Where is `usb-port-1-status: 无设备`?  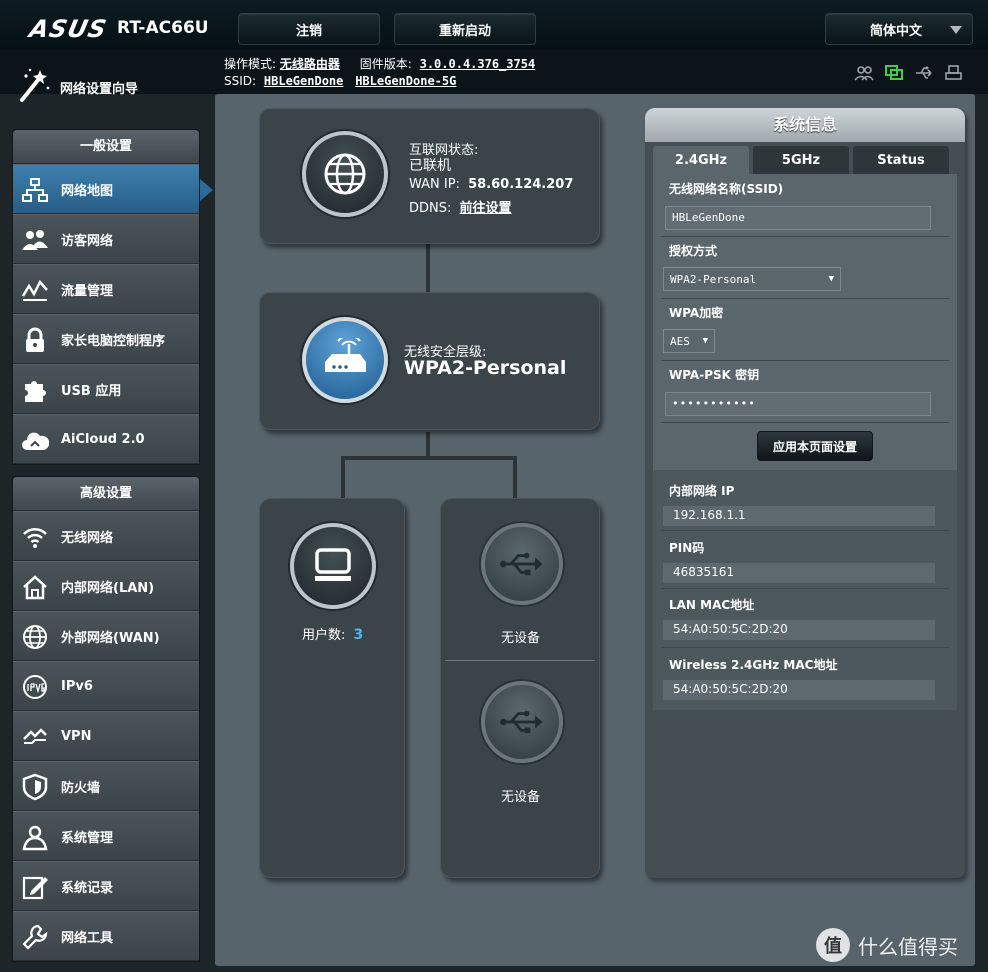
usb-port-1-status: 无设备 is located at coordinates (521, 638).